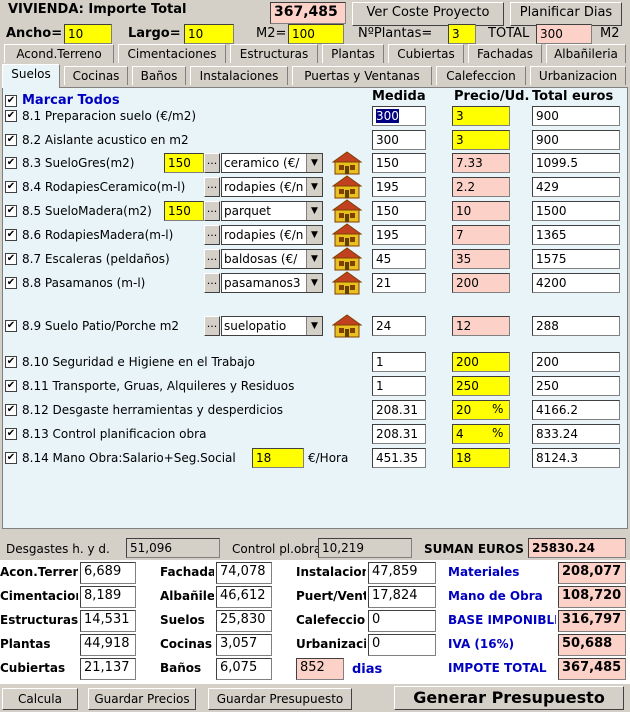  Describe the element at coordinates (481, 163) in the screenshot. I see `row-precio-field: 7.33` at that location.